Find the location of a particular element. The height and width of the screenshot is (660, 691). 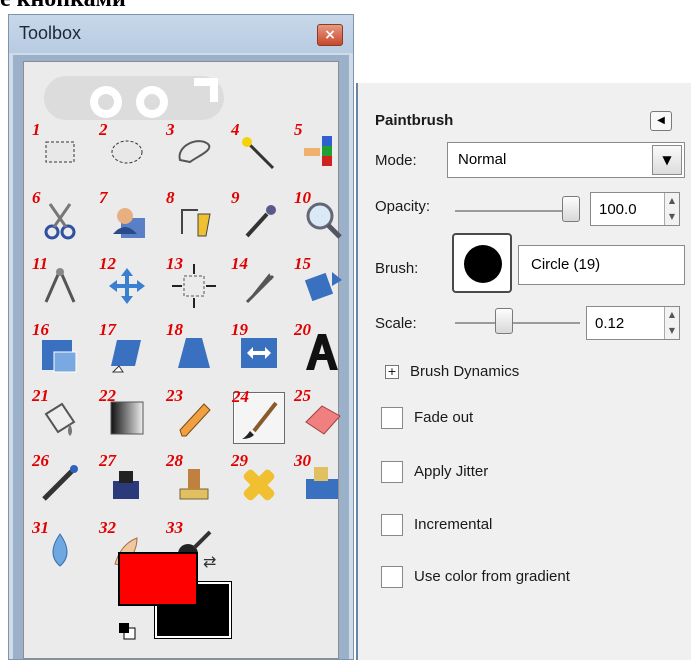

apply-jitter-checkbox is located at coordinates (392, 472).